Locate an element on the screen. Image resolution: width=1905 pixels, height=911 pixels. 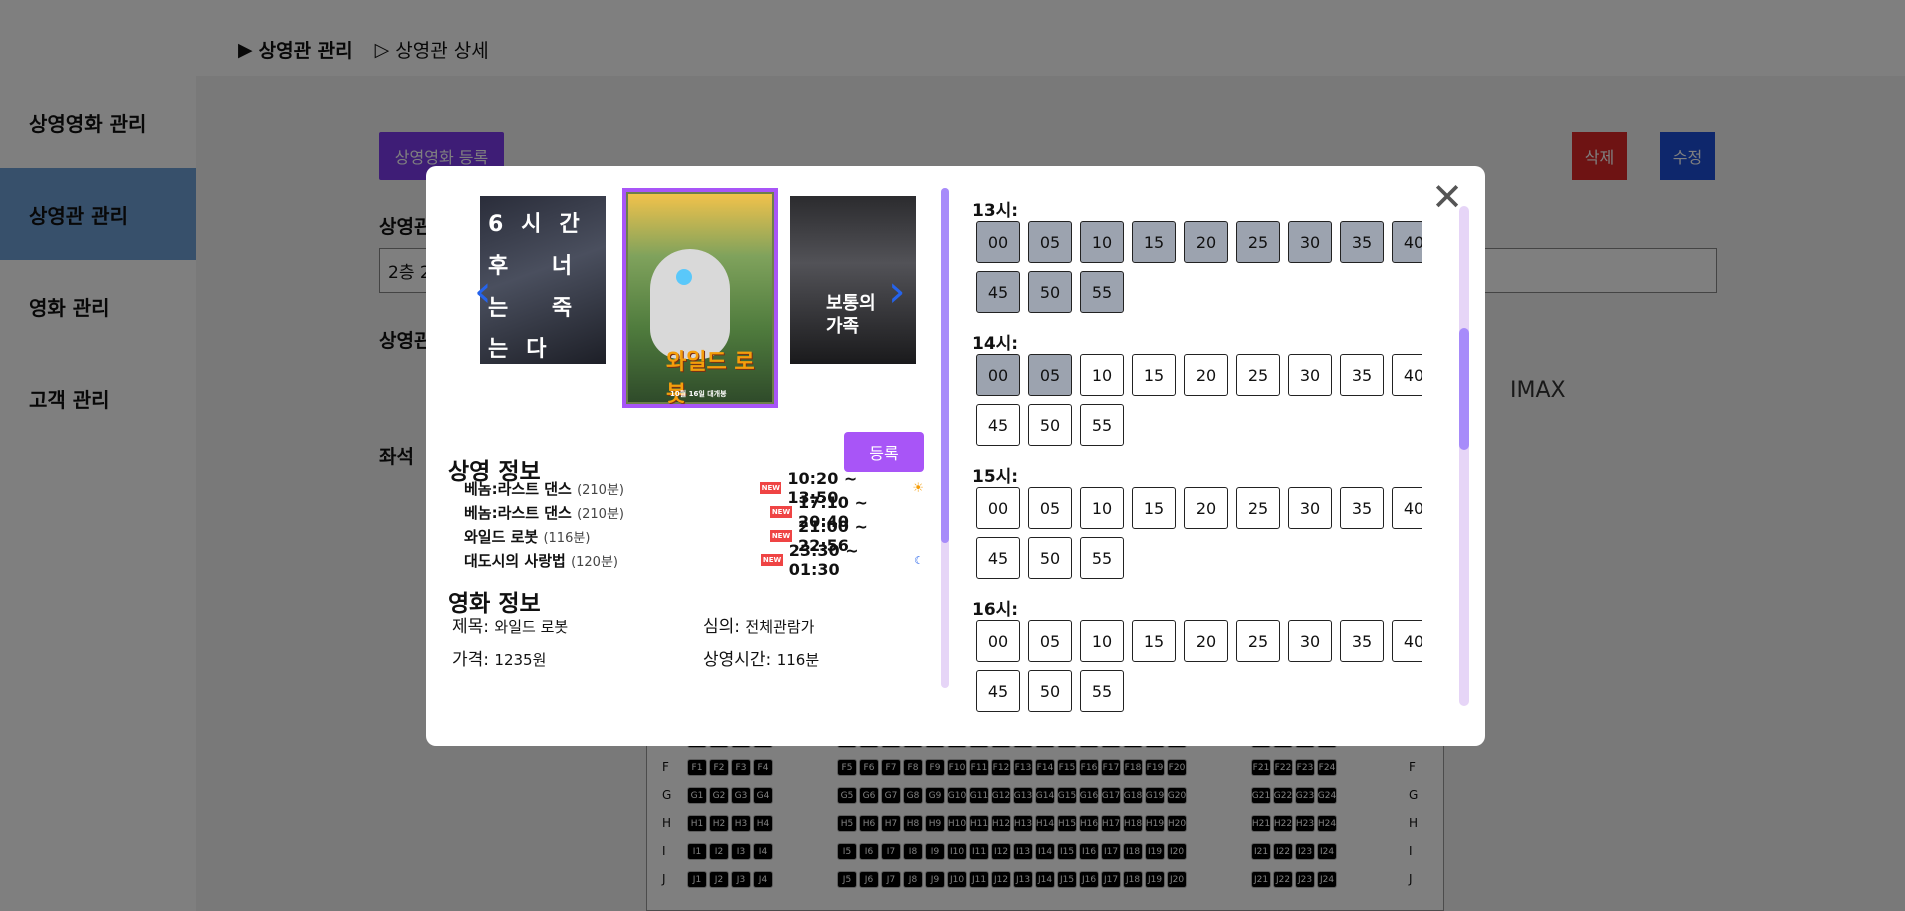
hour-block: 16시: 00 05 10 15 20 25 30 35 40 45 50 55 is located at coordinates (1197, 653).